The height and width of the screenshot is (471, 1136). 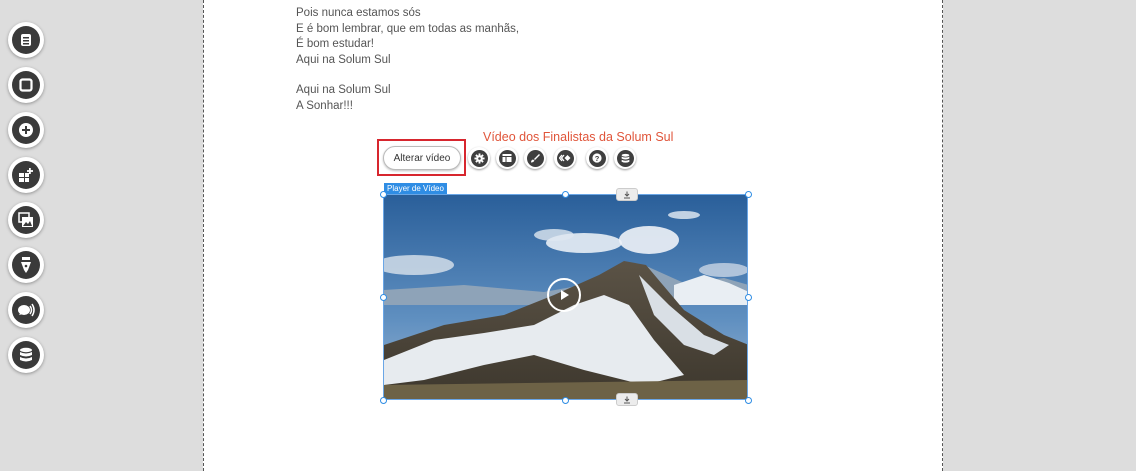 I want to click on lyrics-line: A Sonhar!!!, so click(x=324, y=105).